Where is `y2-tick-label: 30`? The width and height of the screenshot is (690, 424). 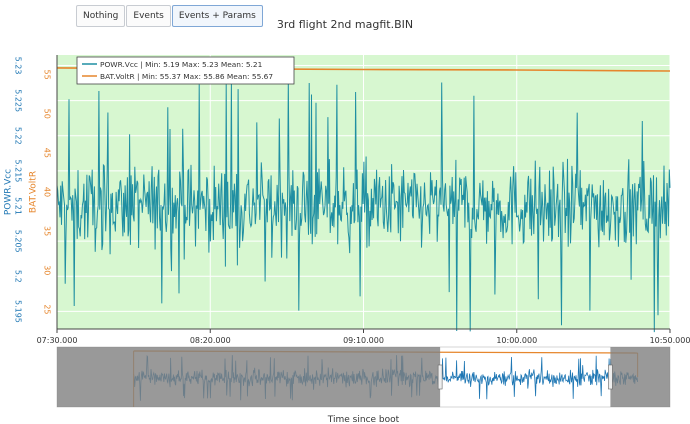
y2-tick-label: 30 is located at coordinates (47, 270).